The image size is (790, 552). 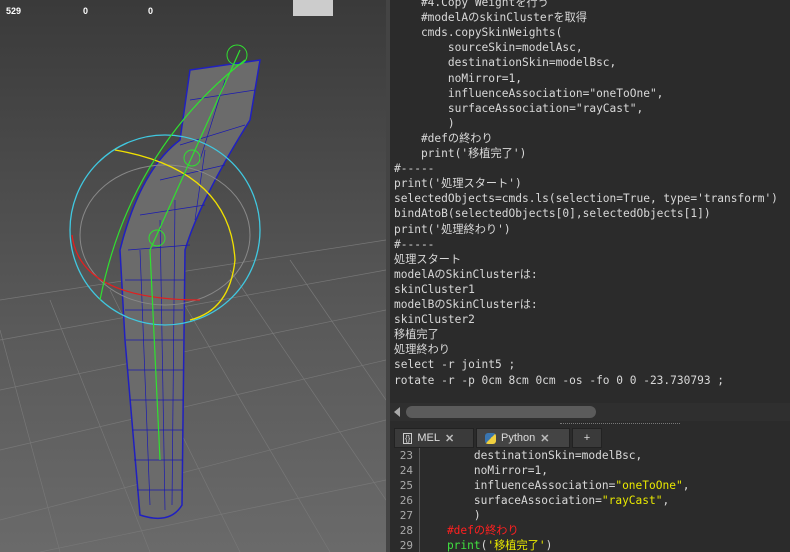 I want to click on hud-value-1: 529, so click(x=14, y=11).